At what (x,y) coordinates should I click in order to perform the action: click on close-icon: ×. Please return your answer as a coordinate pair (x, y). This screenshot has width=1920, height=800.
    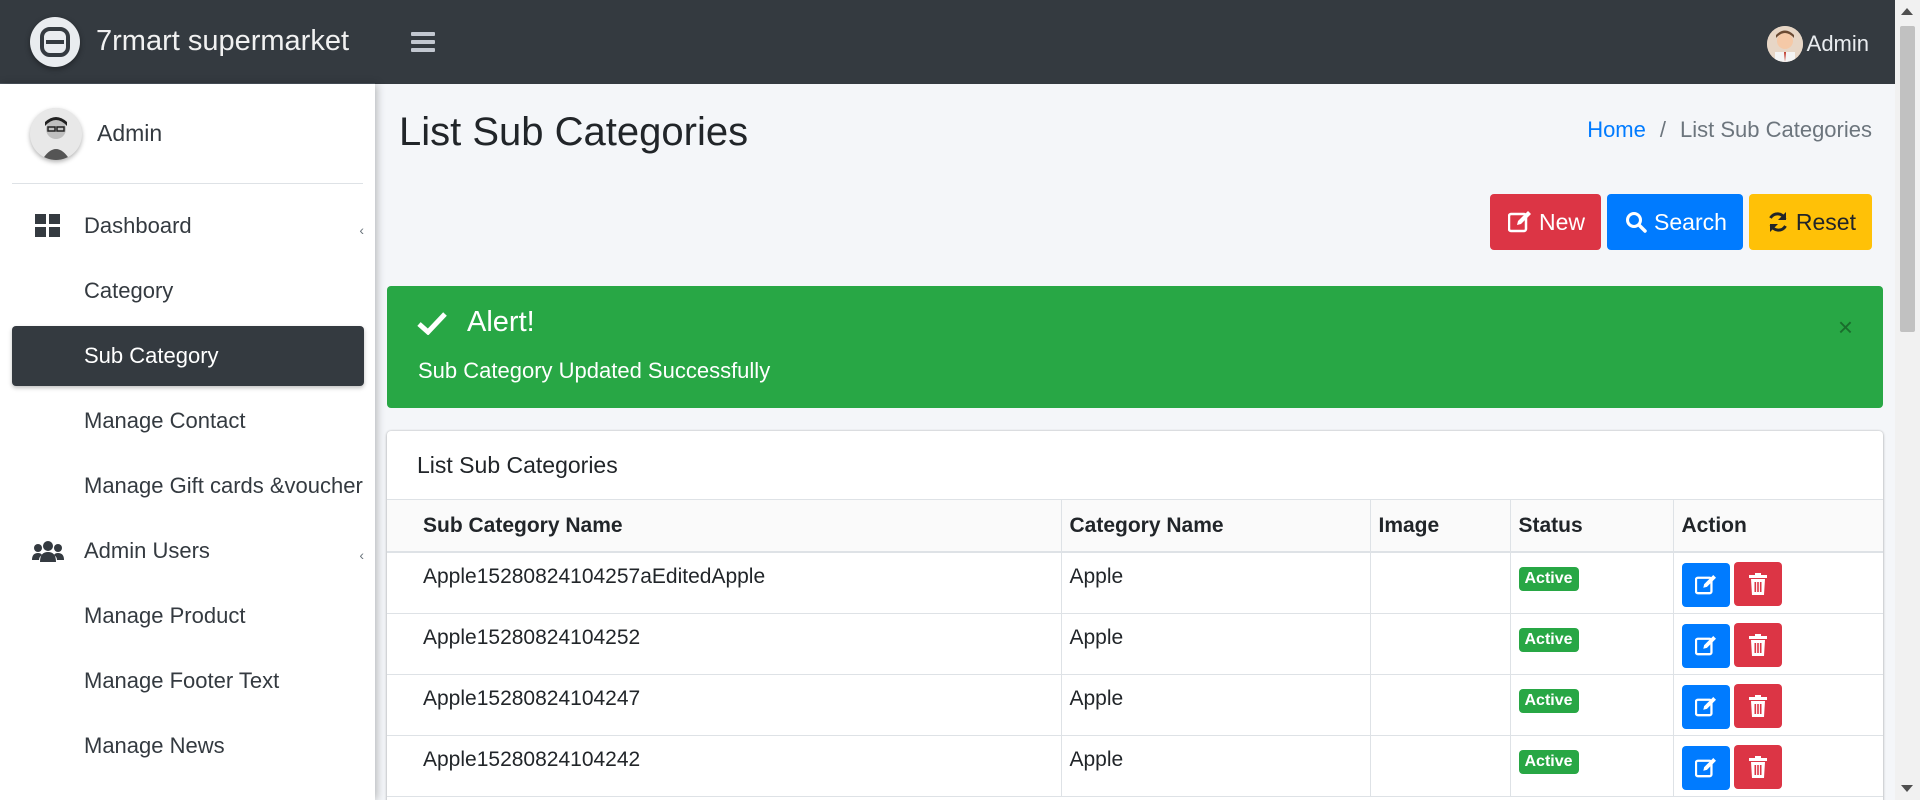
    Looking at the image, I should click on (1845, 327).